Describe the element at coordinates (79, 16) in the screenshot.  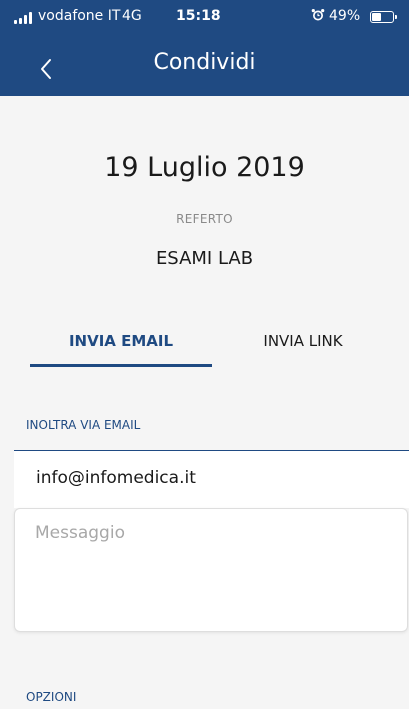
I see `carrier-name: vodafone IT` at that location.